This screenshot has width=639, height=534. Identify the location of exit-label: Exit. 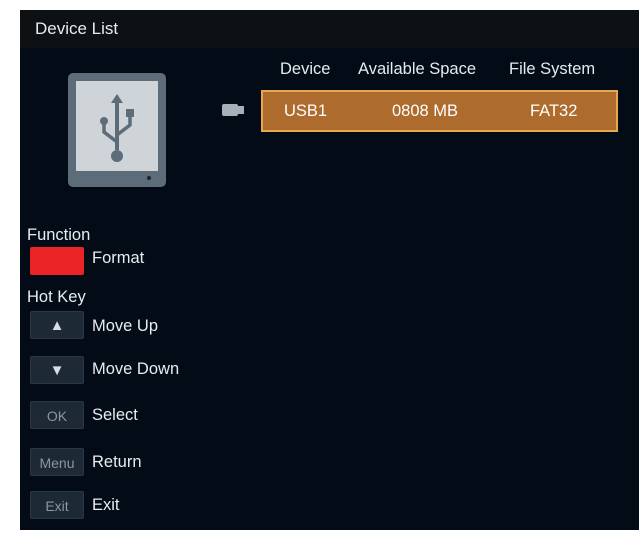
(106, 505).